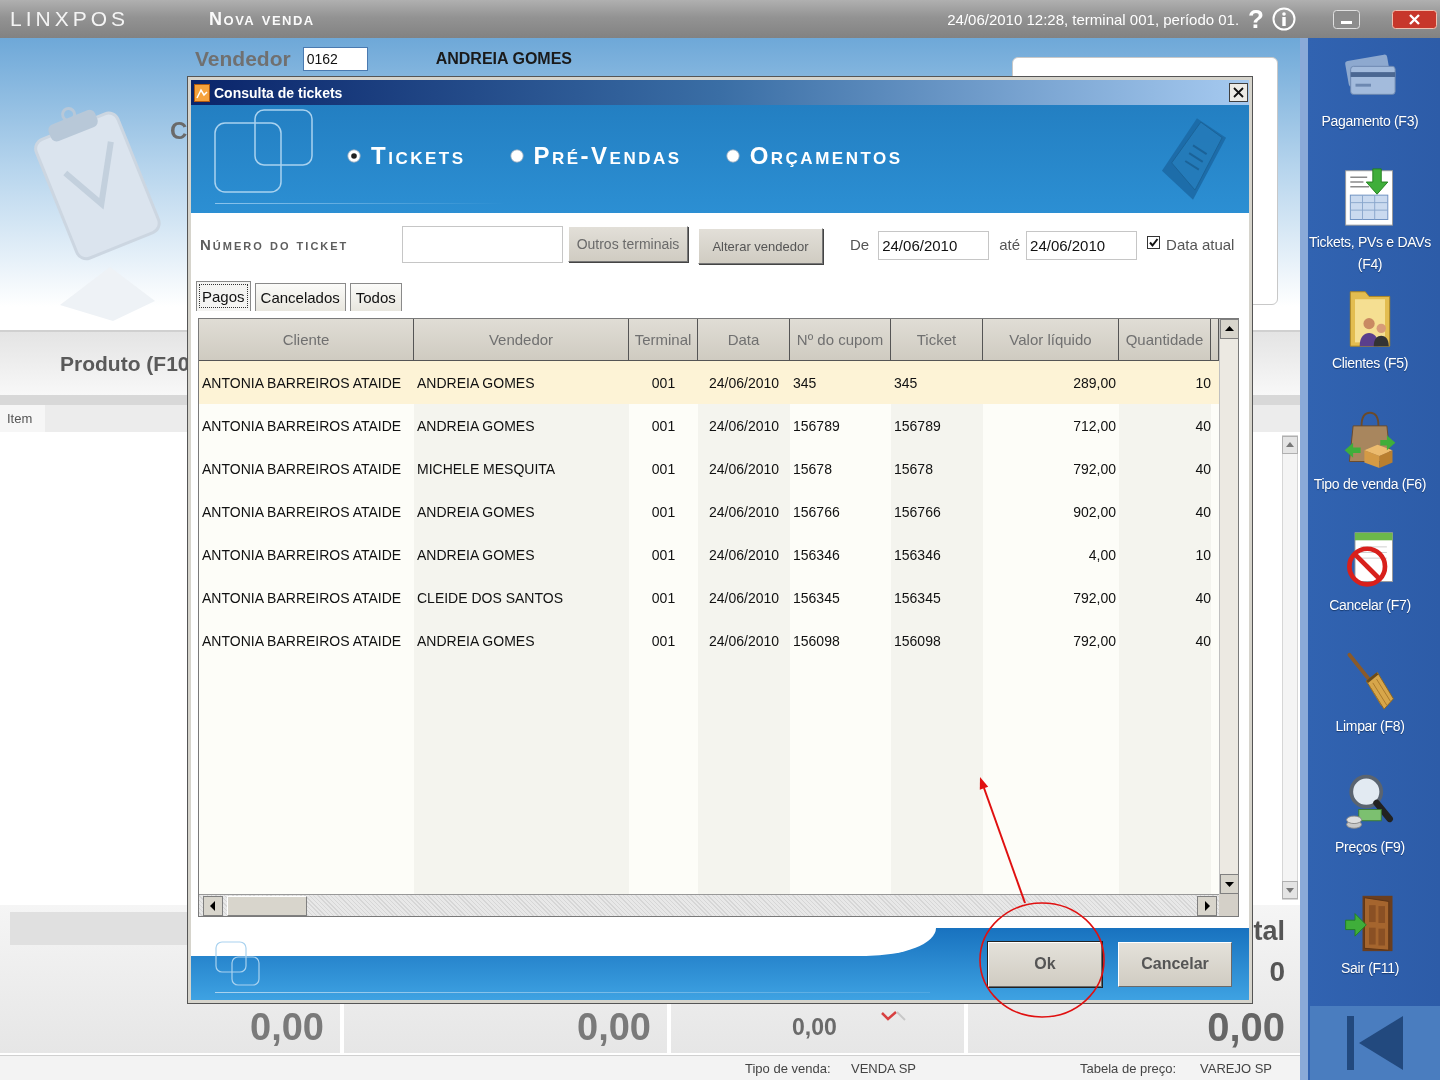 The width and height of the screenshot is (1440, 1080). I want to click on table-cell-text: 712,00, so click(1094, 425).